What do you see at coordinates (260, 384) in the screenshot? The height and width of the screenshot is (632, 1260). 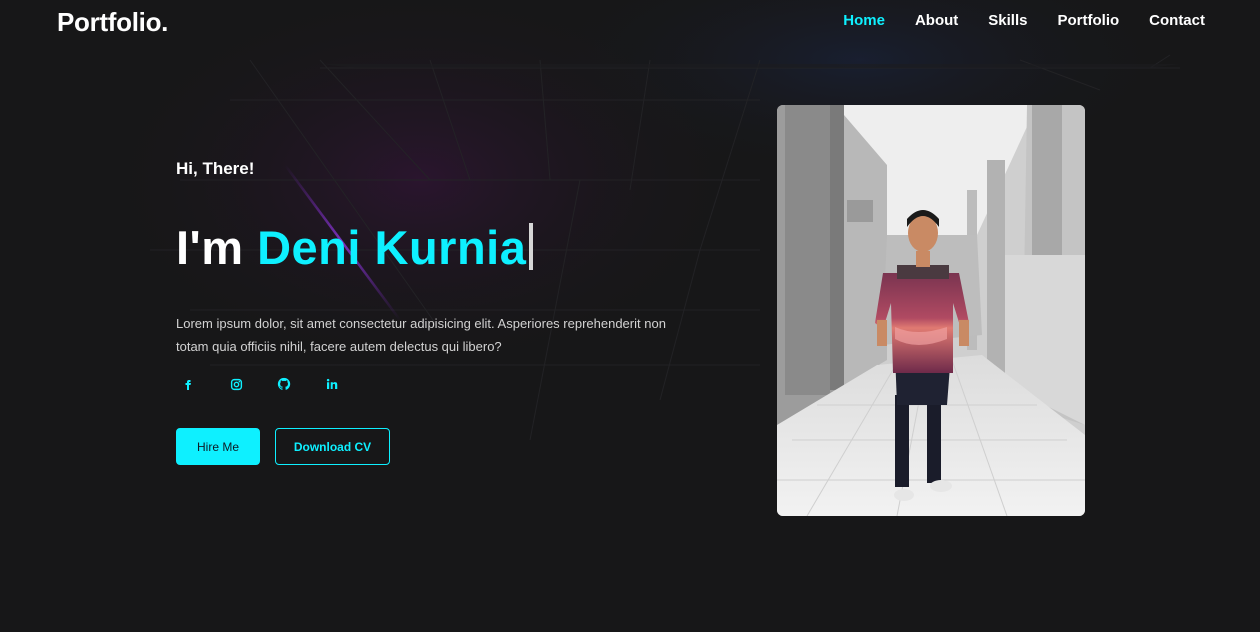 I see `social-links` at bounding box center [260, 384].